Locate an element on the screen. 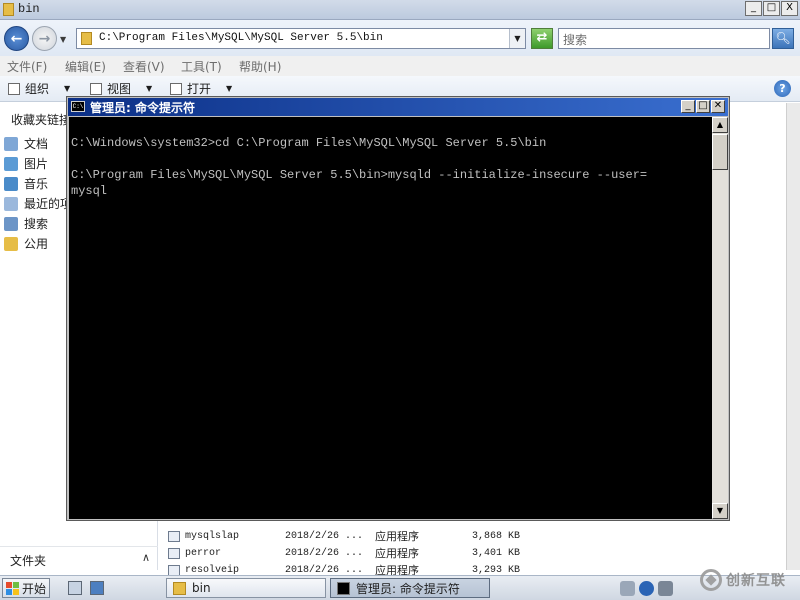 The image size is (800, 600). open-button: 打开 ▼ is located at coordinates (201, 88).